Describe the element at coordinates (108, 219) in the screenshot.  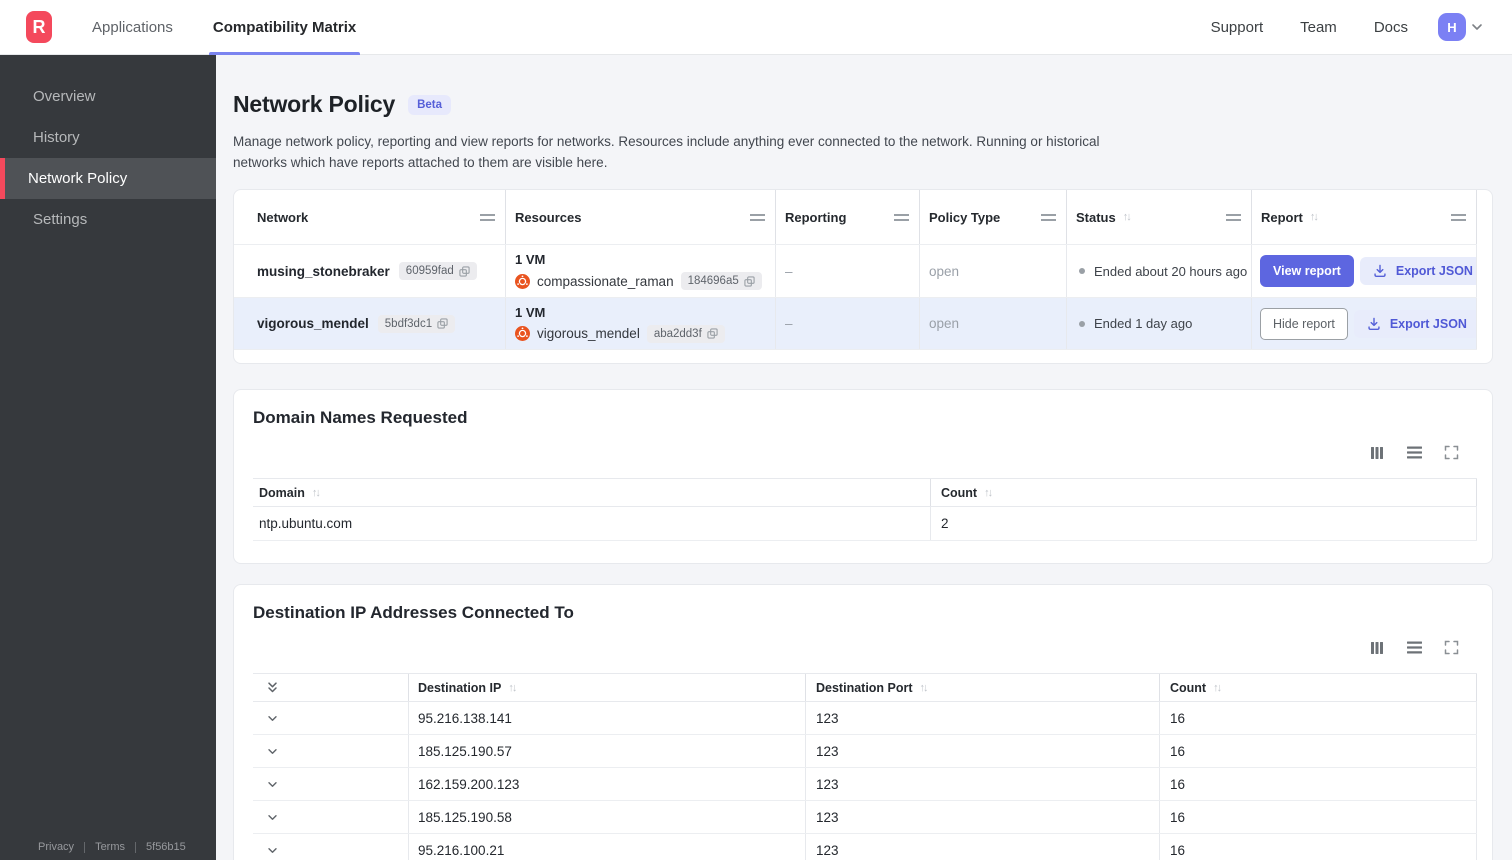
I see `sidebar-item-settings: Settings` at that location.